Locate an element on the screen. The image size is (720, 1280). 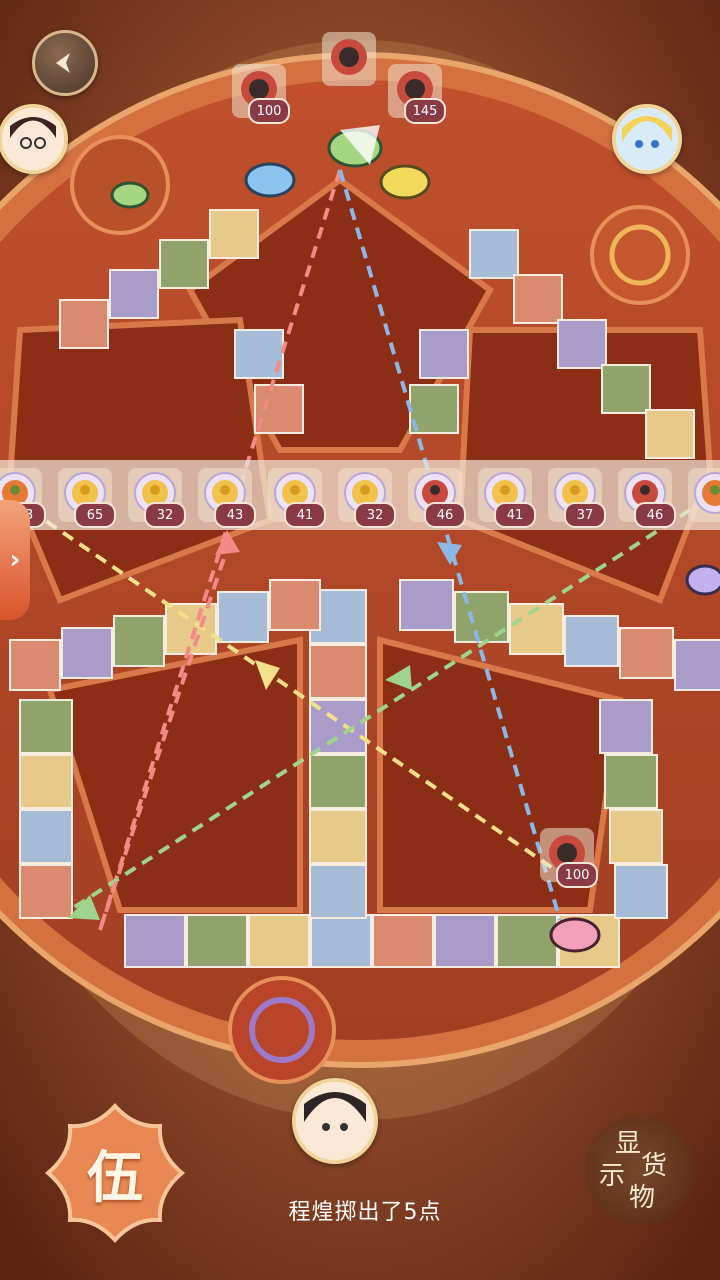
show-goods-char-2: 示 is located at coordinates (612, 1176).